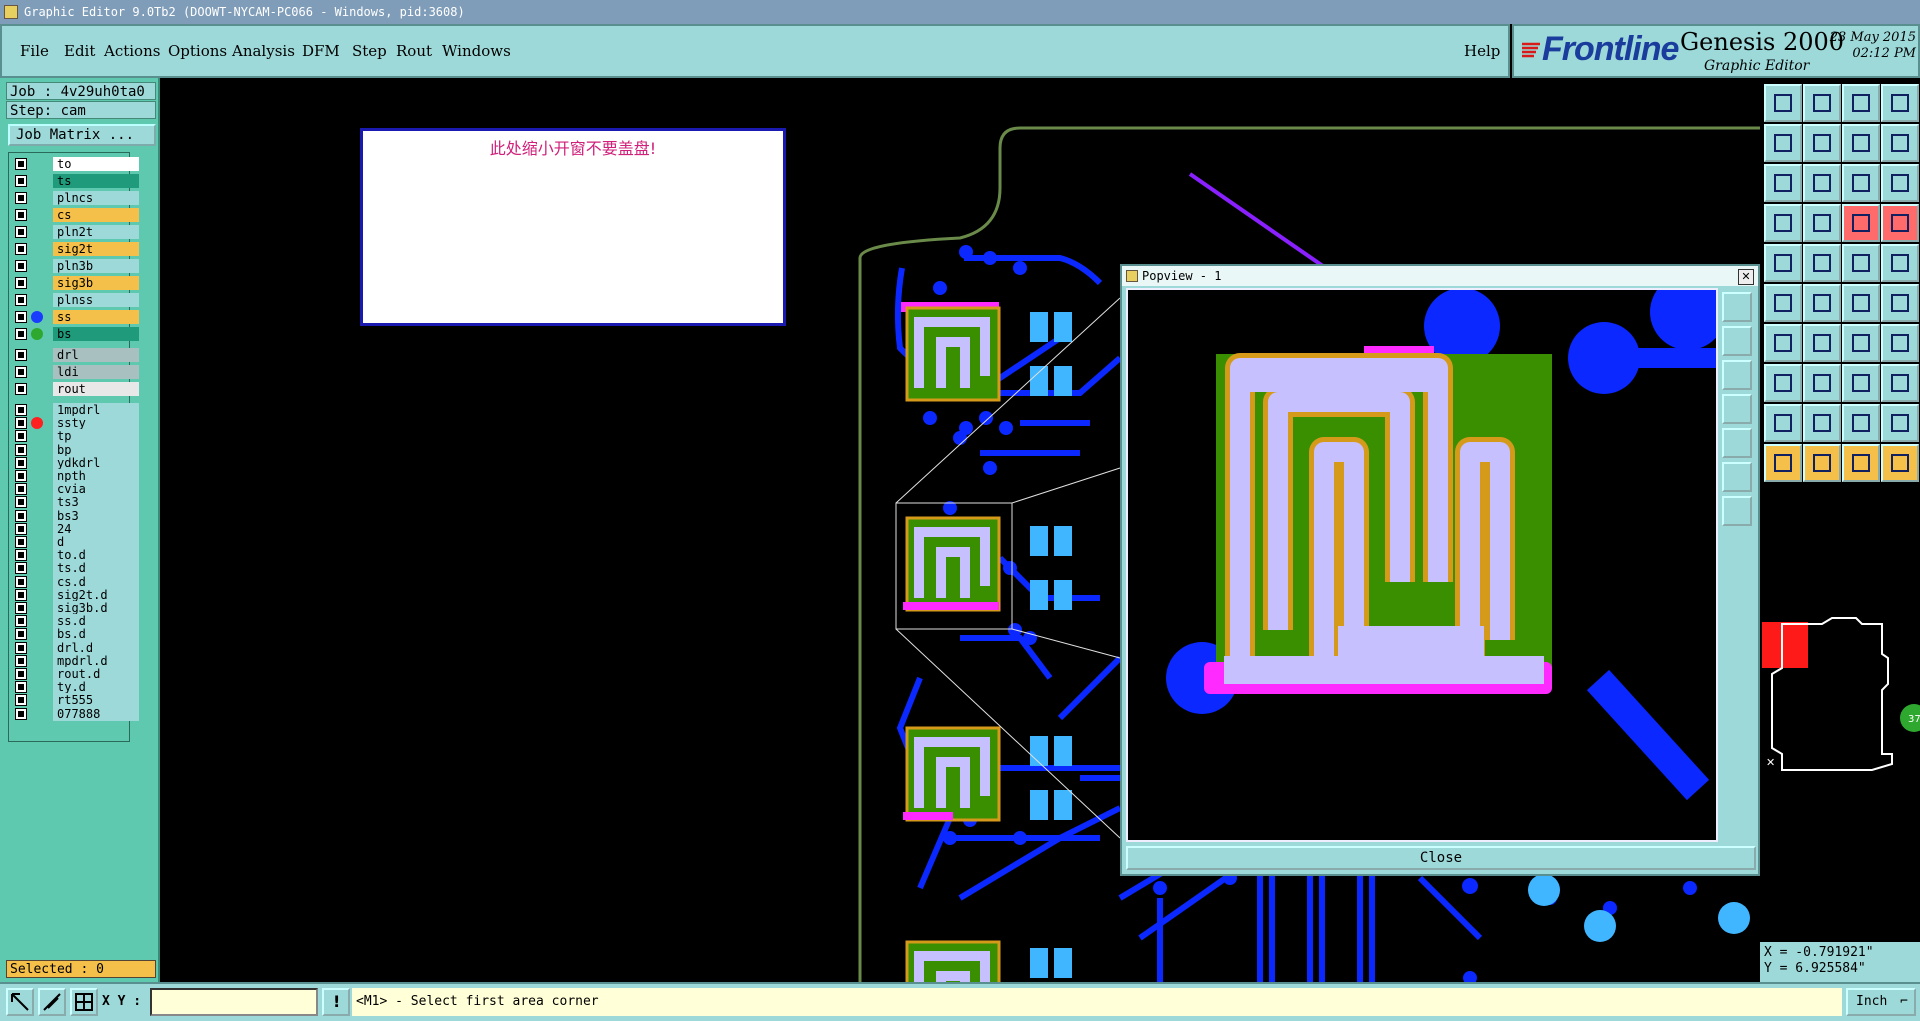 This screenshot has width=1920, height=1021. What do you see at coordinates (1441, 858) in the screenshot?
I see `popview-close-button: Close` at bounding box center [1441, 858].